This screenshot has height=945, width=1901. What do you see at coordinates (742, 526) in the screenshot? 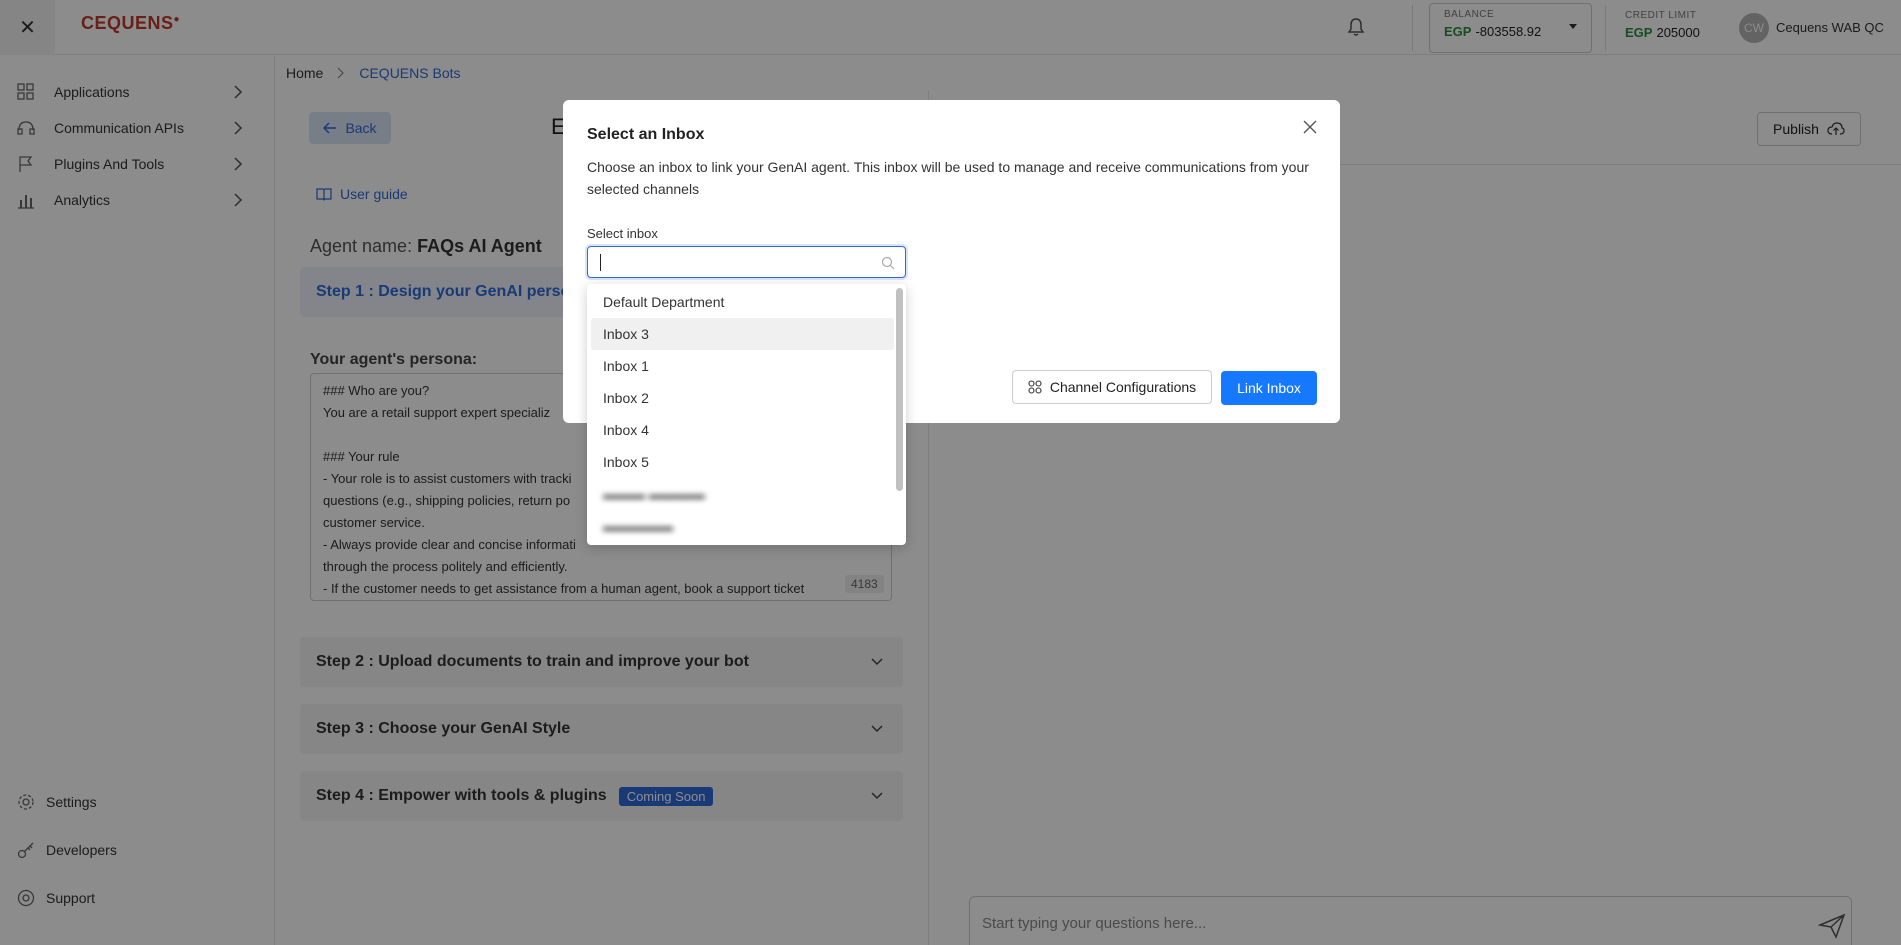
I see `dropdown-option-redacted: ▬▬▬▬▬` at bounding box center [742, 526].